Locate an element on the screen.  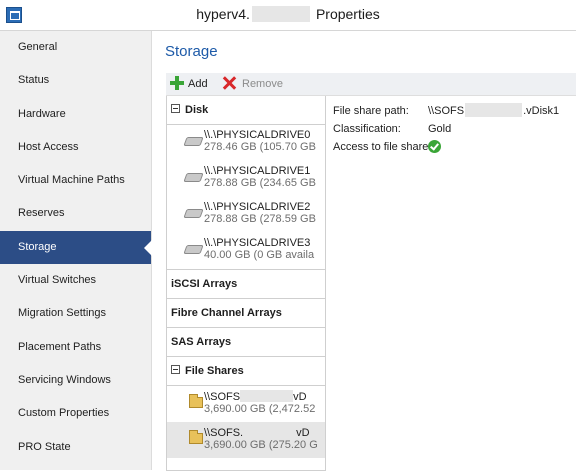
share-size: 3,690.00 GB (2,472.52 is located at coordinates (260, 409).